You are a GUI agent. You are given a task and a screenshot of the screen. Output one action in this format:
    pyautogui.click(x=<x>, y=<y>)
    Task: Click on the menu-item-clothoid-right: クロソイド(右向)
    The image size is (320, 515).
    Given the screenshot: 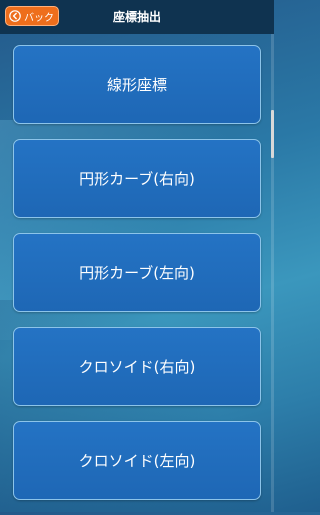 What is the action you would take?
    pyautogui.click(x=137, y=366)
    